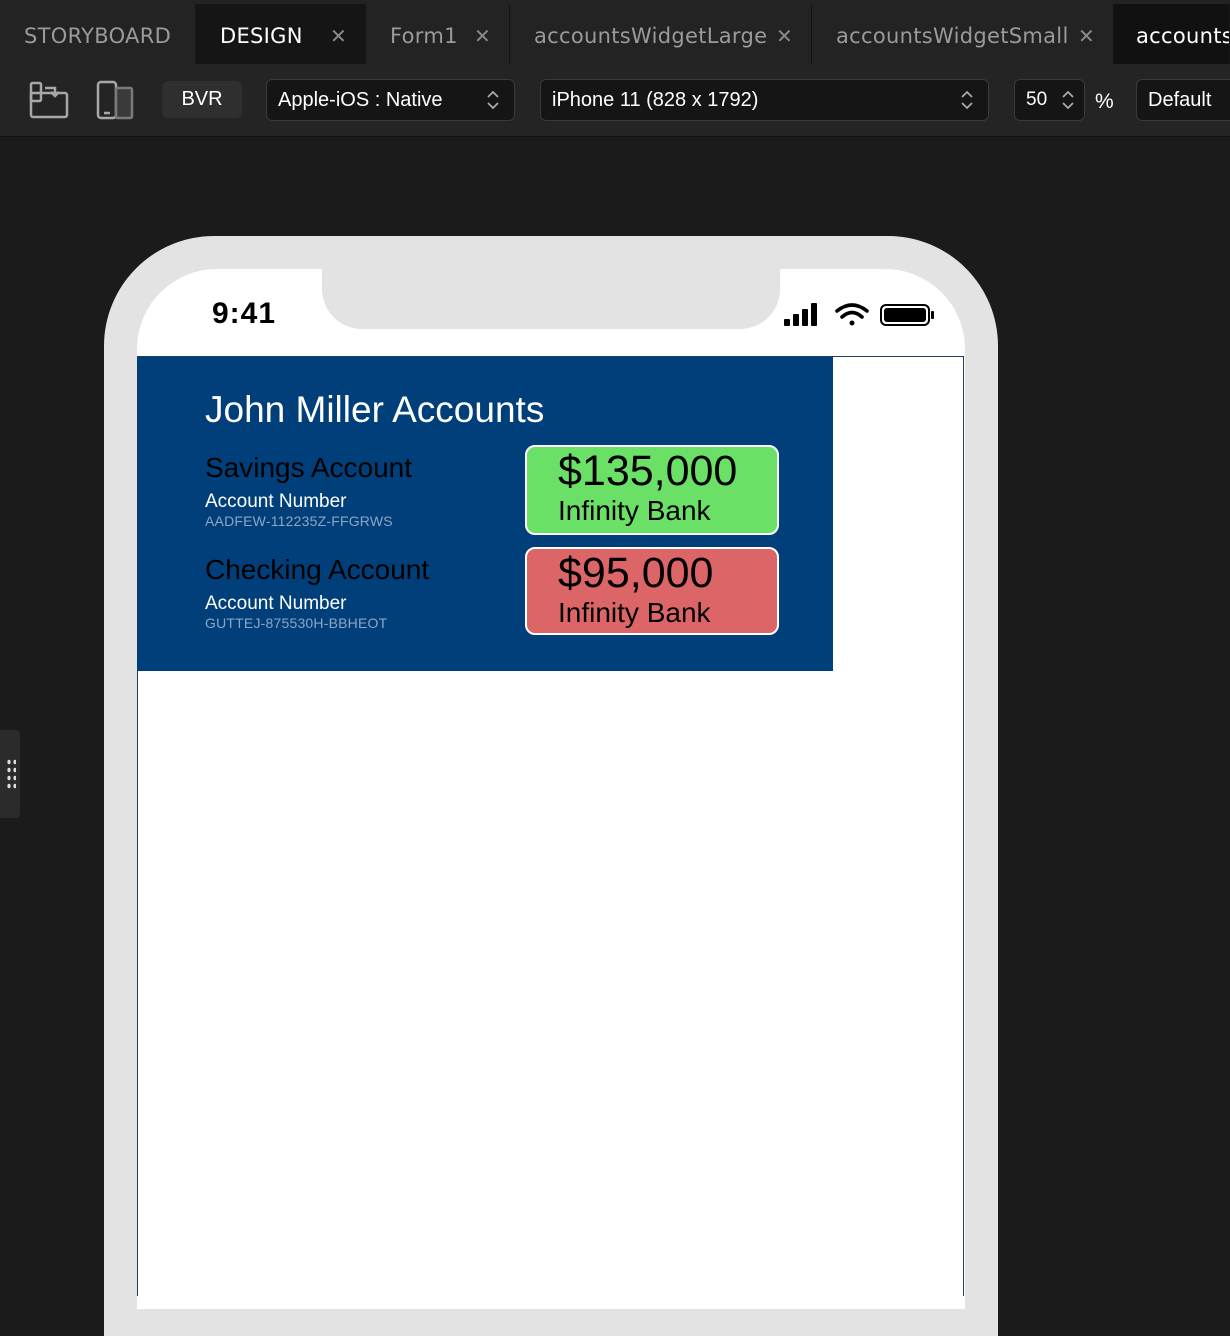  What do you see at coordinates (1104, 101) in the screenshot?
I see `zoom-unit-label: %` at bounding box center [1104, 101].